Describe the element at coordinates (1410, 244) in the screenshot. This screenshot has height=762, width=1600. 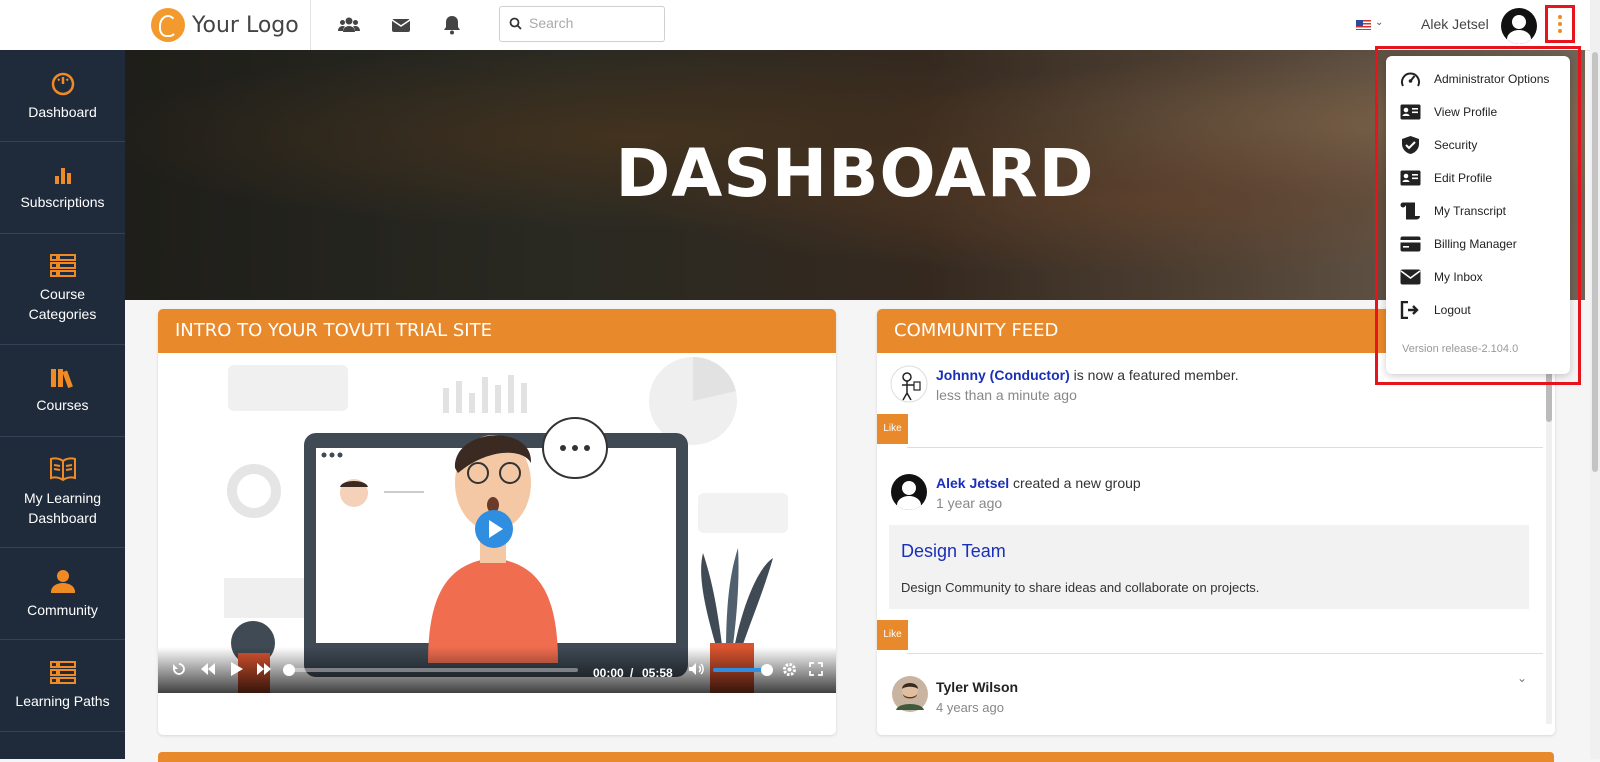
I see `credit-card-icon` at that location.